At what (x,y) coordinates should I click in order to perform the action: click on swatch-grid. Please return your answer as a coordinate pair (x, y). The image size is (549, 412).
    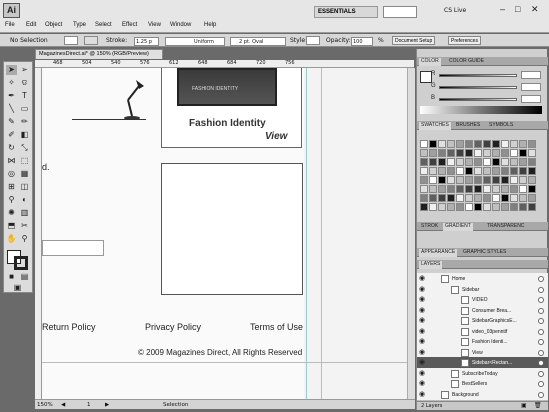
    Looking at the image, I should click on (479, 177).